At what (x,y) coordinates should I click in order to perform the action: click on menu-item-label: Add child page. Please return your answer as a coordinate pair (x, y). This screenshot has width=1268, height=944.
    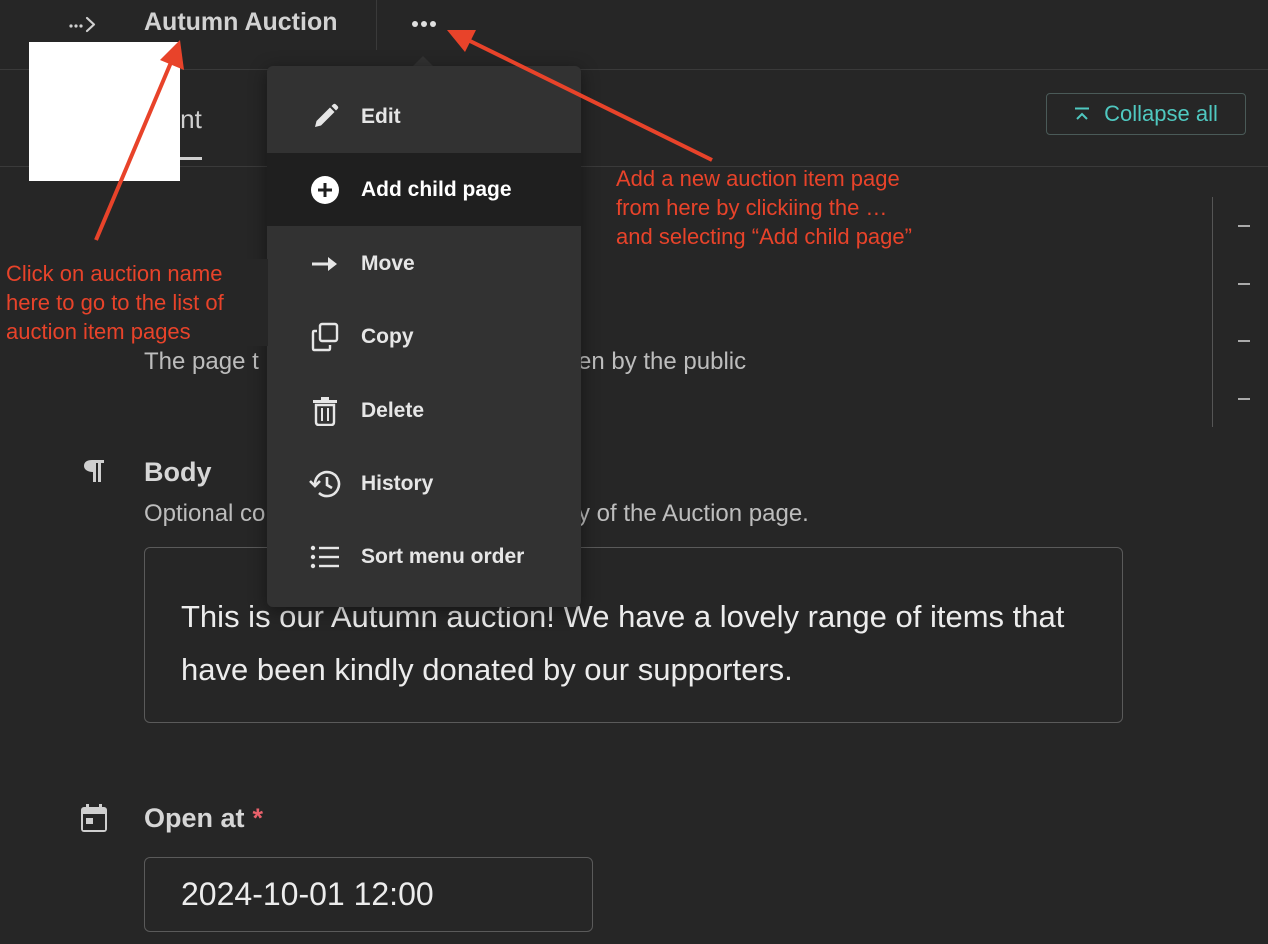
    Looking at the image, I should click on (436, 189).